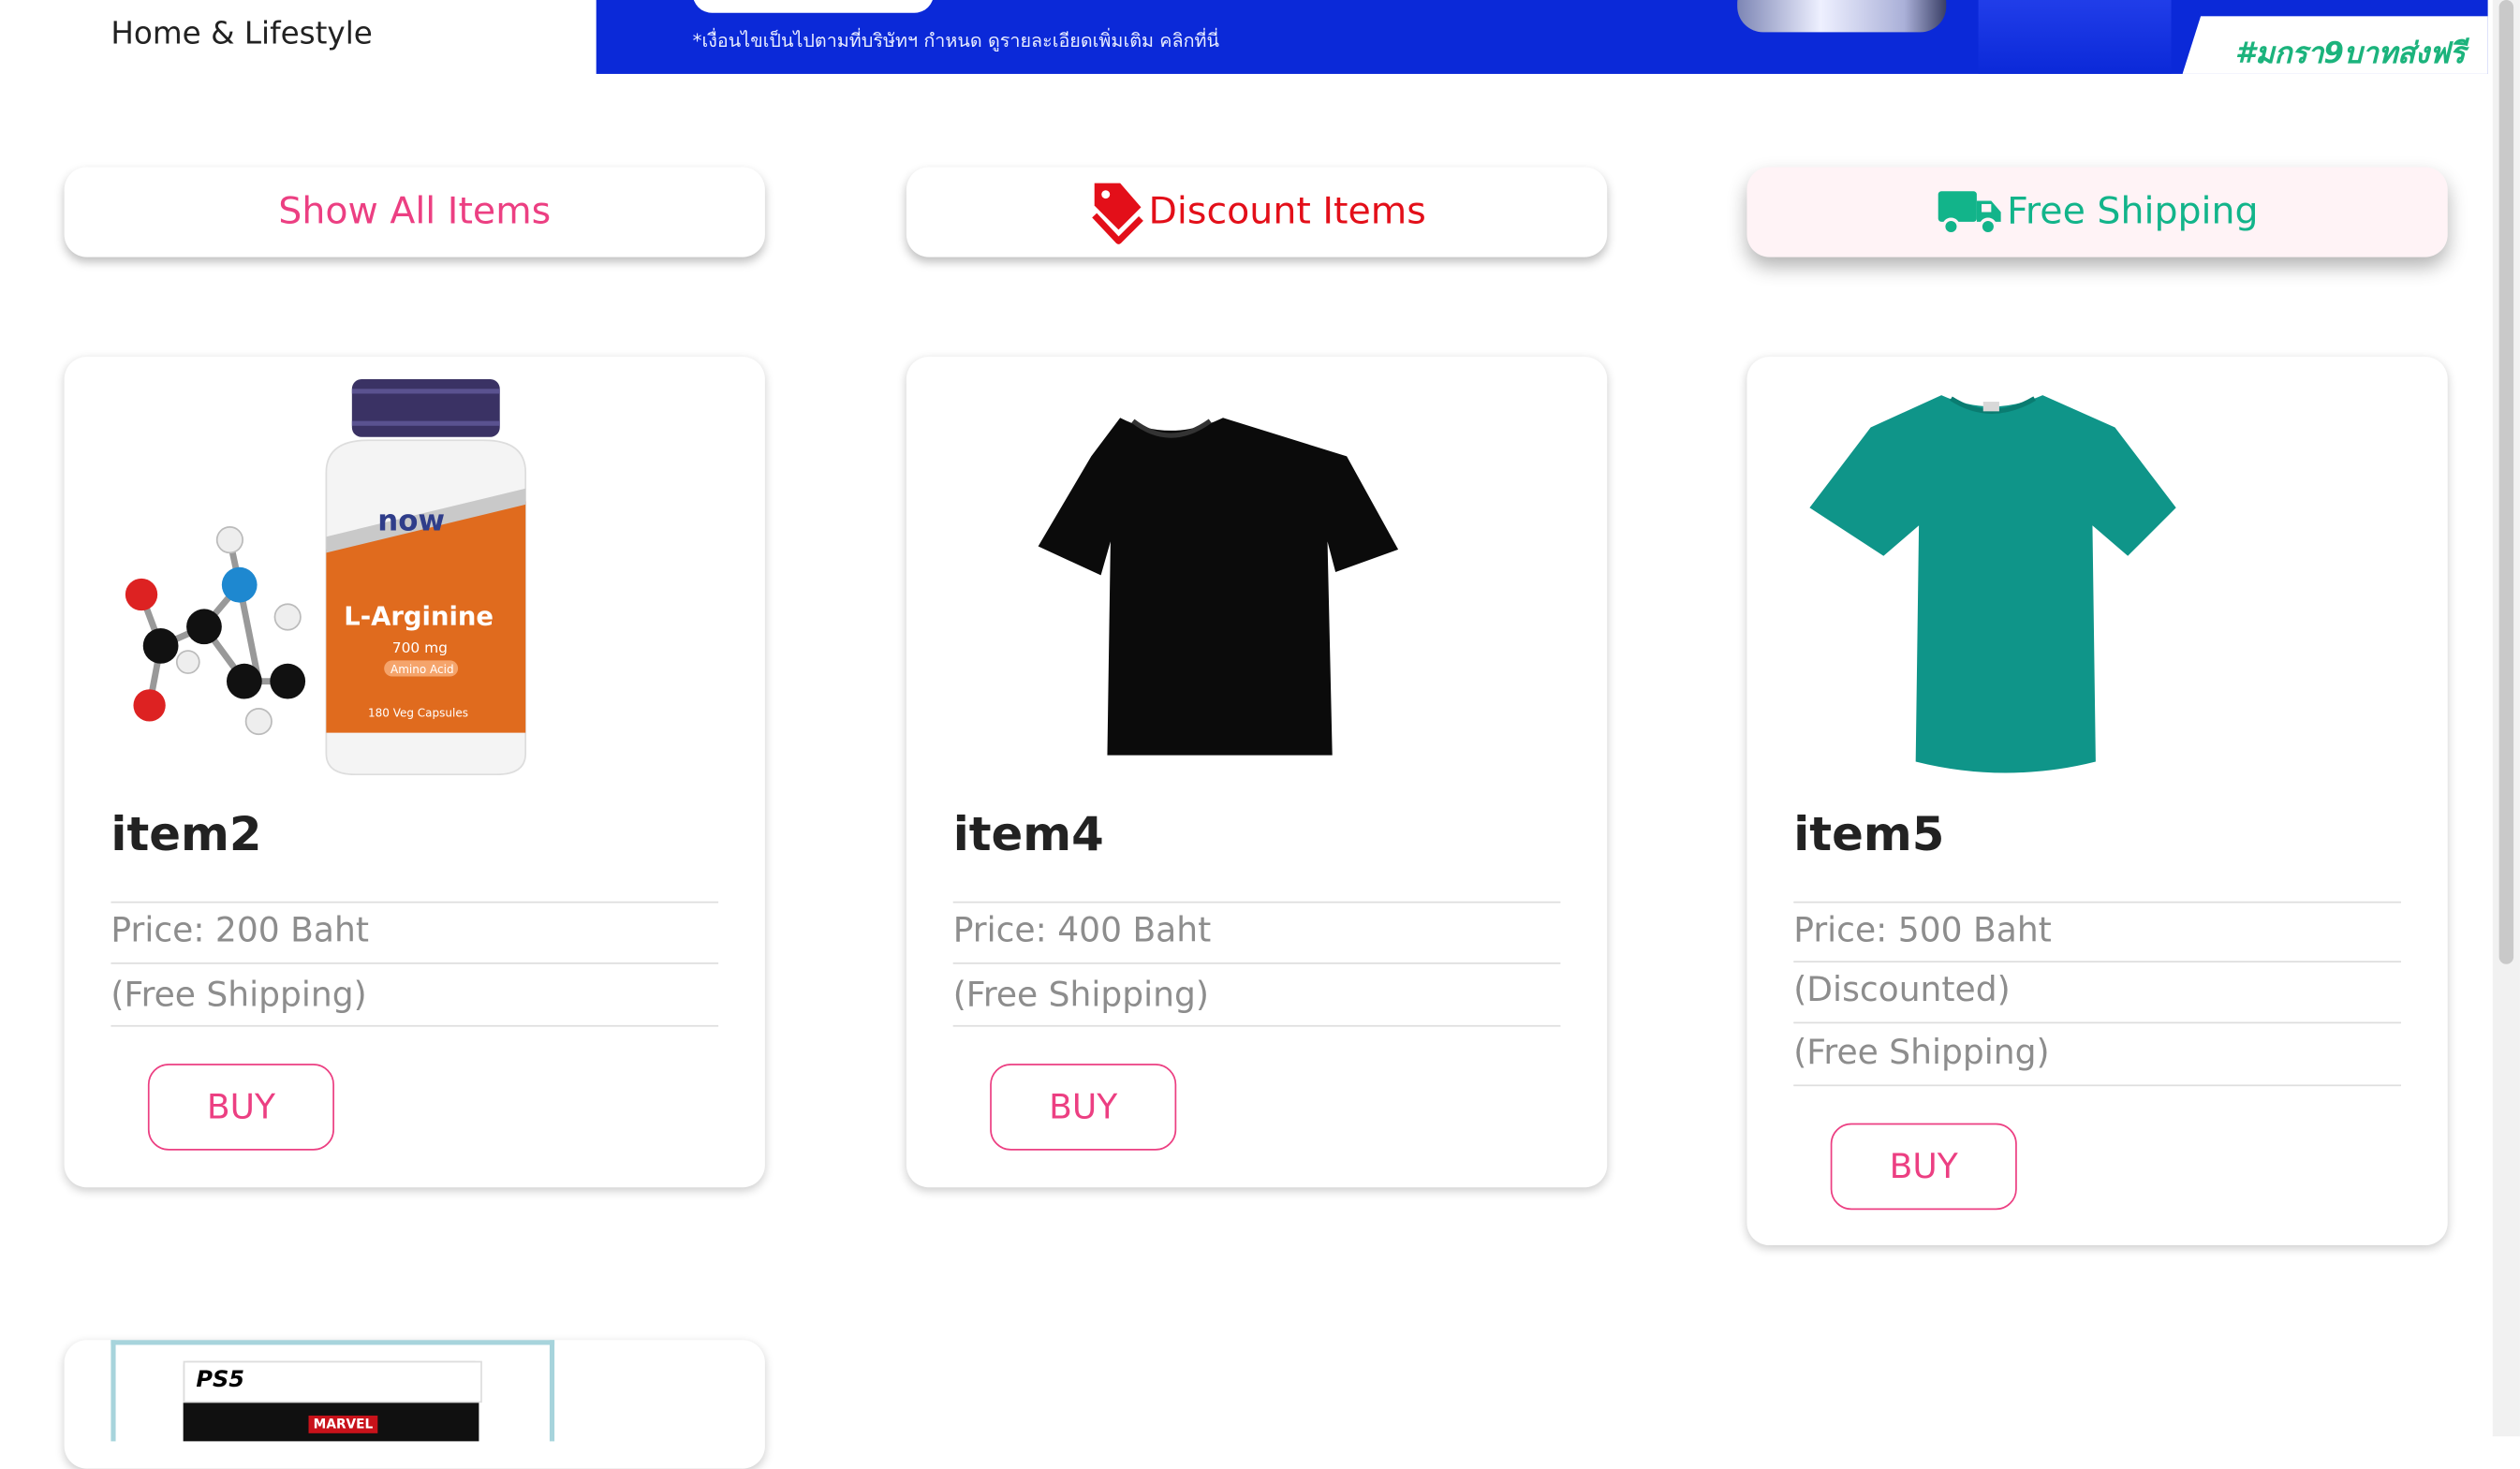 Image resolution: width=2520 pixels, height=1469 pixels. Describe the element at coordinates (1842, 16) in the screenshot. I see `banner-product-image` at that location.